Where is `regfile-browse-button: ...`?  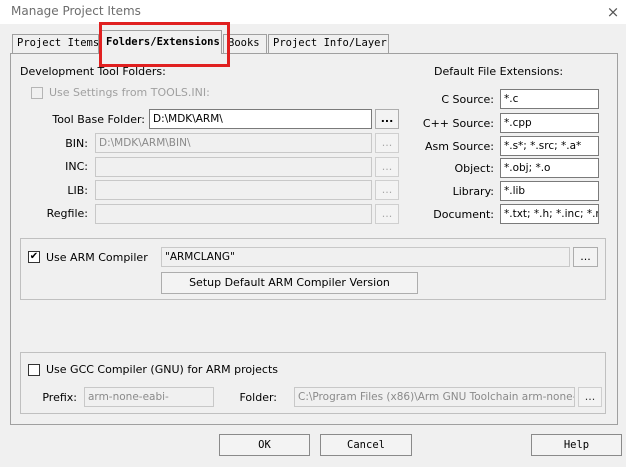
regfile-browse-button: ... is located at coordinates (387, 214).